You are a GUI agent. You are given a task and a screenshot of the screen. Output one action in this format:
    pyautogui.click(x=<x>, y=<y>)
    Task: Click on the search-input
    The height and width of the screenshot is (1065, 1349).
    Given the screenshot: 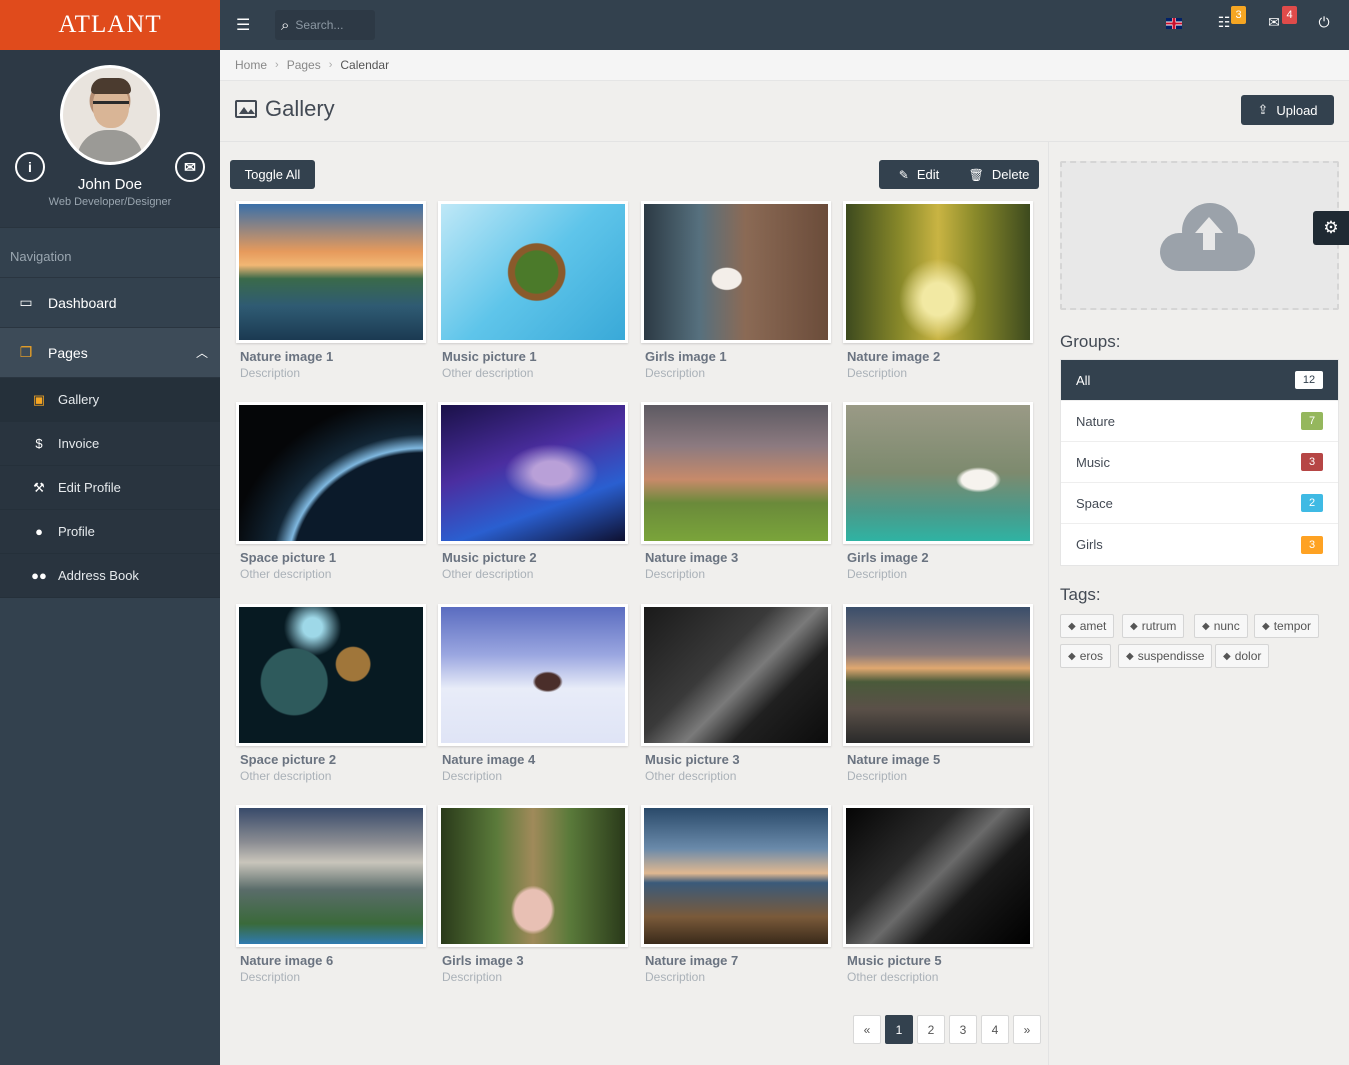 What is the action you would take?
    pyautogui.click(x=325, y=25)
    